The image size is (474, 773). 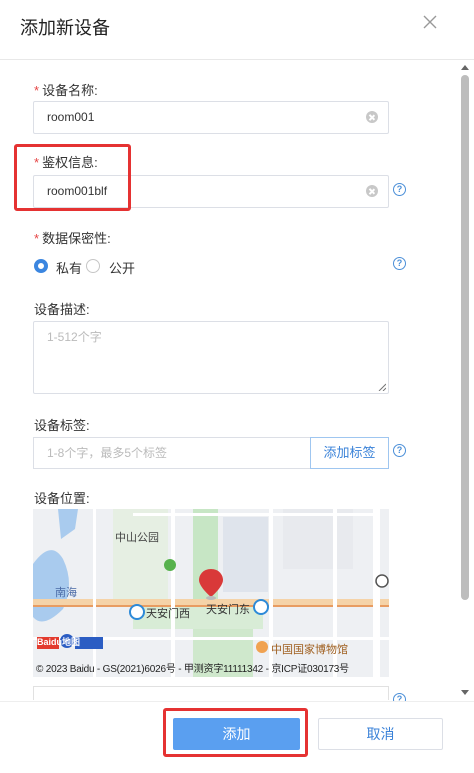 I want to click on location-label: 设备位置:, so click(x=62, y=498).